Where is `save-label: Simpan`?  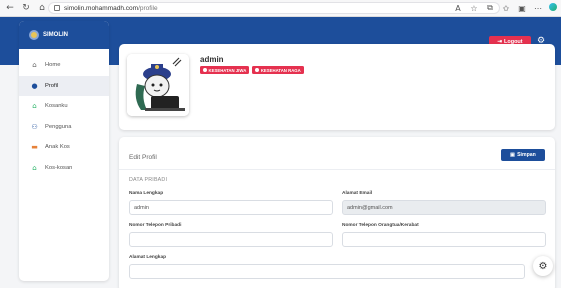 save-label: Simpan is located at coordinates (526, 155).